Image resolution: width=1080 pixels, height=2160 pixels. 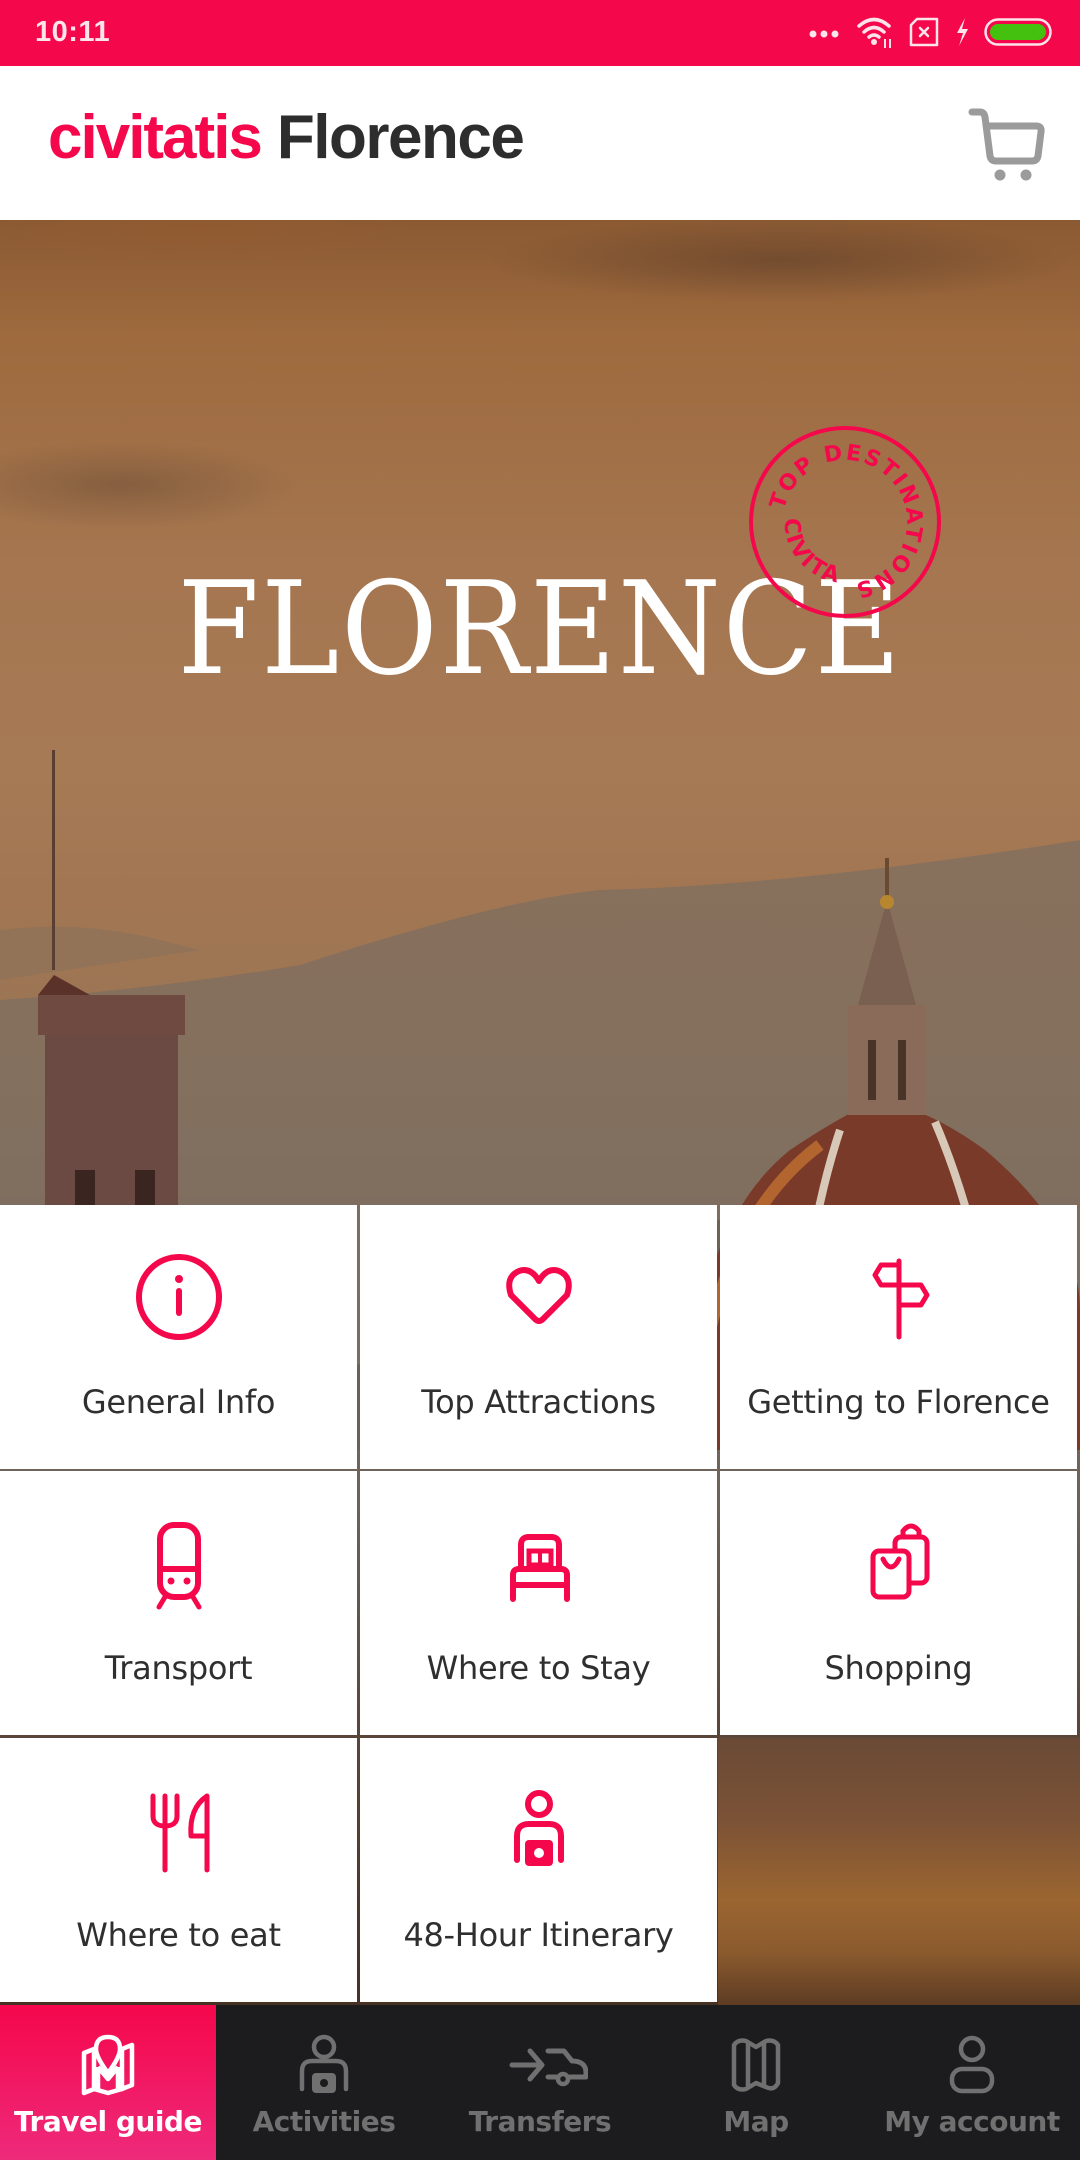 What do you see at coordinates (540, 143) in the screenshot?
I see `app-header: civitatis Florence` at bounding box center [540, 143].